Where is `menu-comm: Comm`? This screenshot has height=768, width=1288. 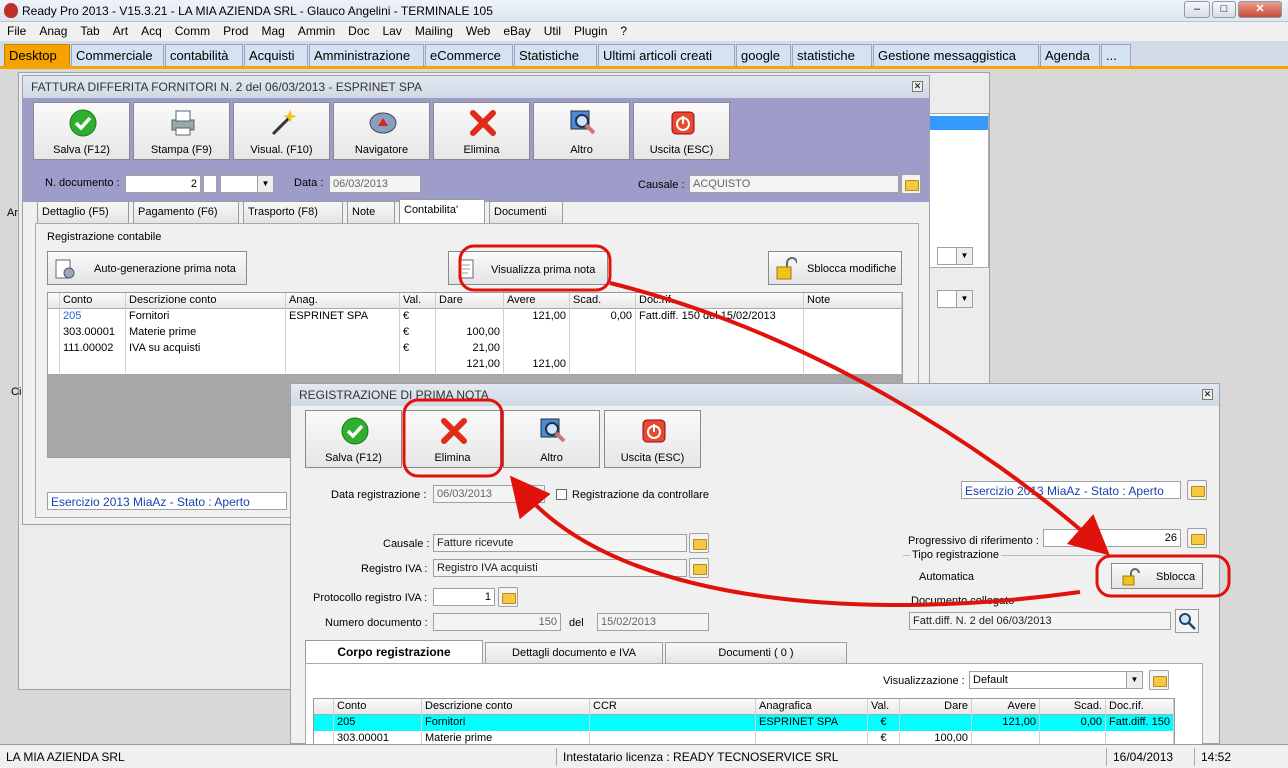
menu-comm: Comm is located at coordinates (192, 30).